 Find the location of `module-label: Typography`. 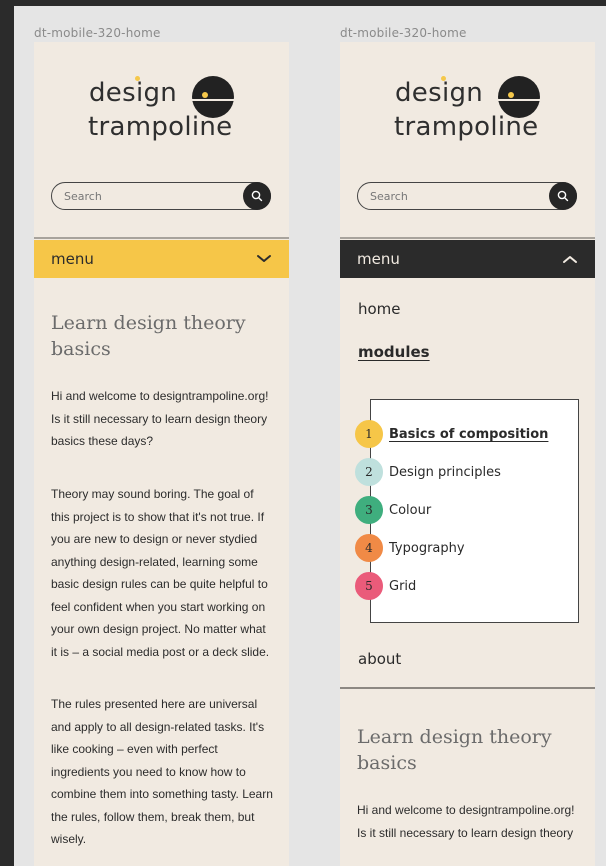

module-label: Typography is located at coordinates (427, 548).